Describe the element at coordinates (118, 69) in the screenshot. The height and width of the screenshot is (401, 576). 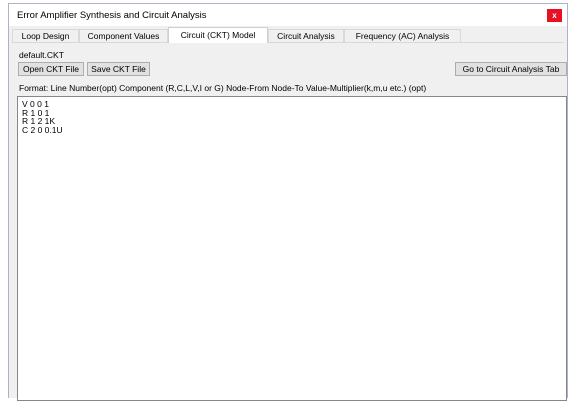
I see `save-ckt-file-button: Save CKT File` at that location.